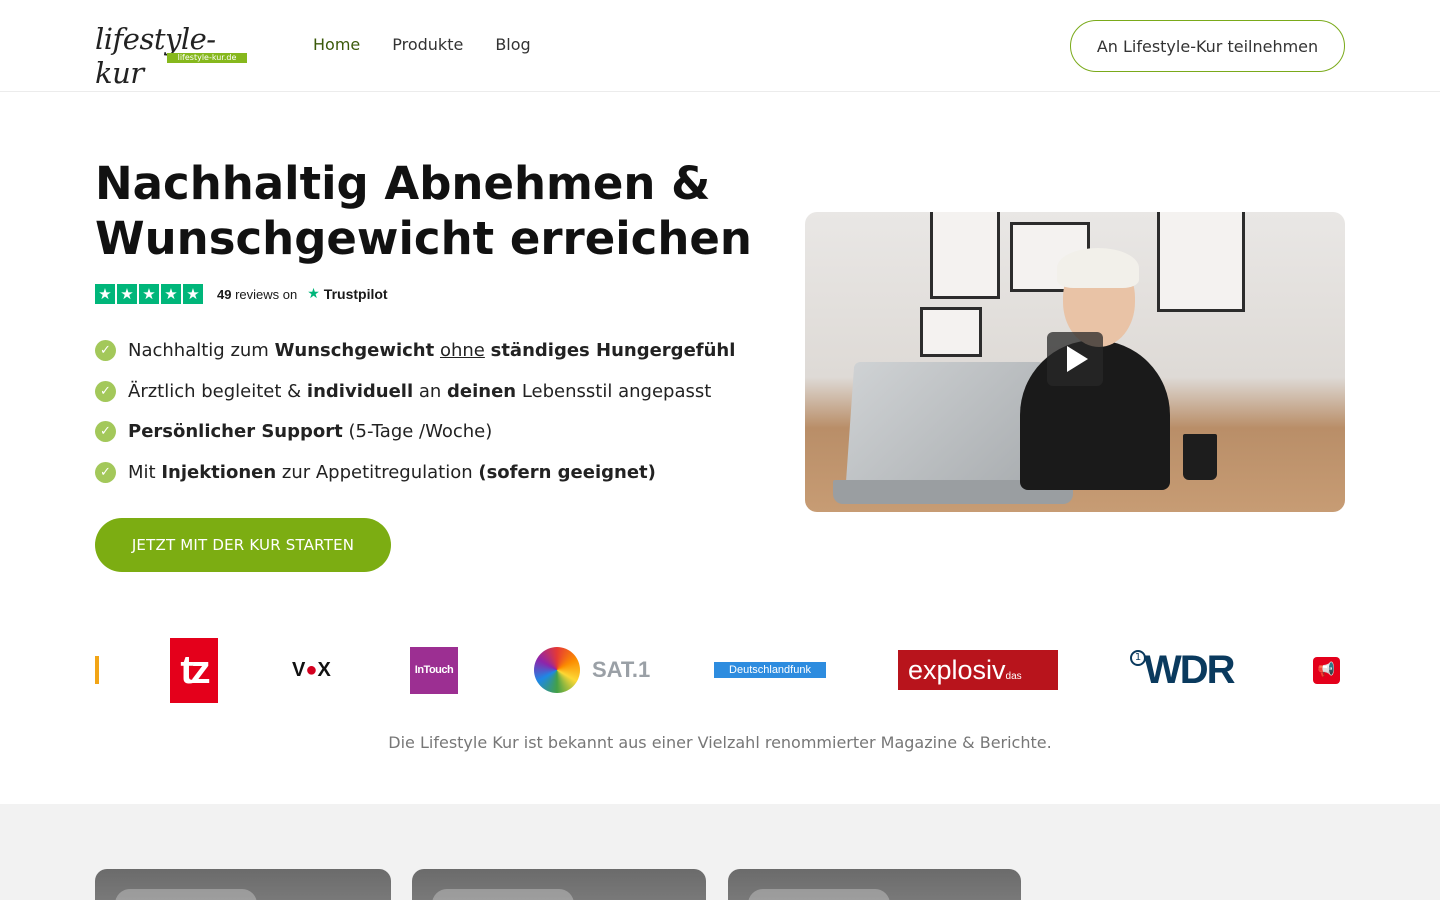 The width and height of the screenshot is (1440, 900). I want to click on megaphone-icon: 📢, so click(1326, 670).